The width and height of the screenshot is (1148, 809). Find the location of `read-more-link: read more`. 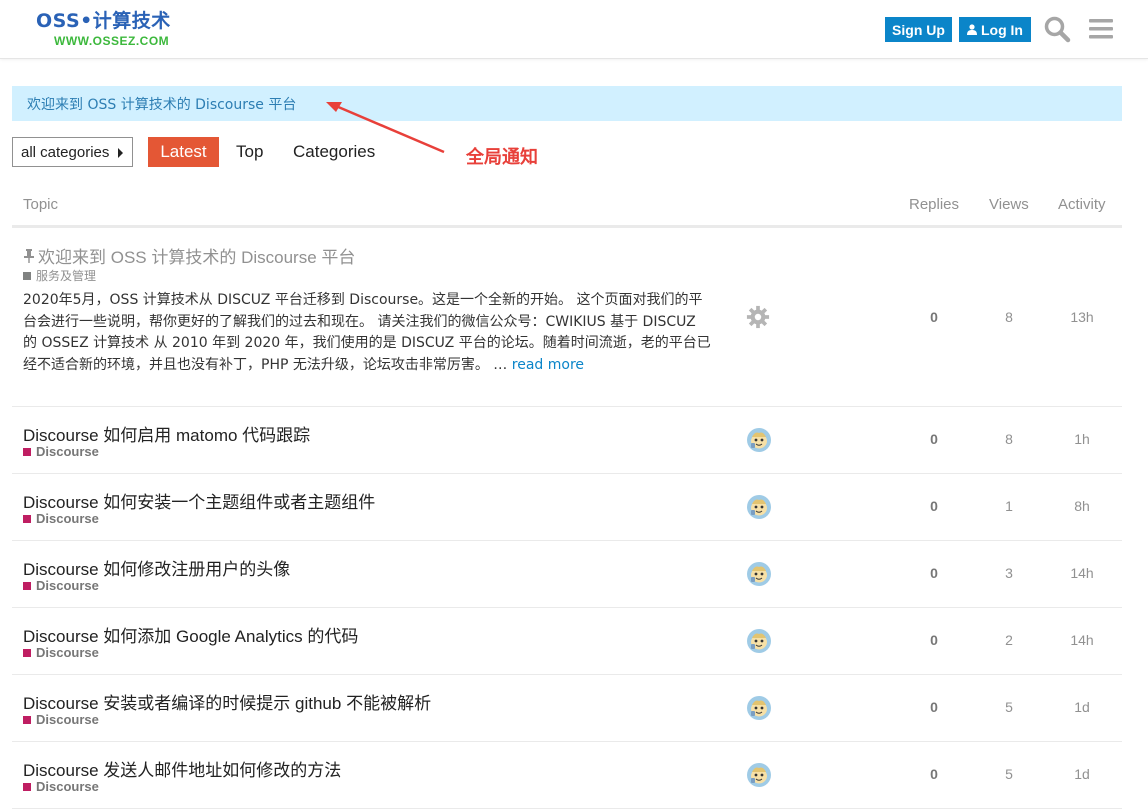

read-more-link: read more is located at coordinates (548, 365).